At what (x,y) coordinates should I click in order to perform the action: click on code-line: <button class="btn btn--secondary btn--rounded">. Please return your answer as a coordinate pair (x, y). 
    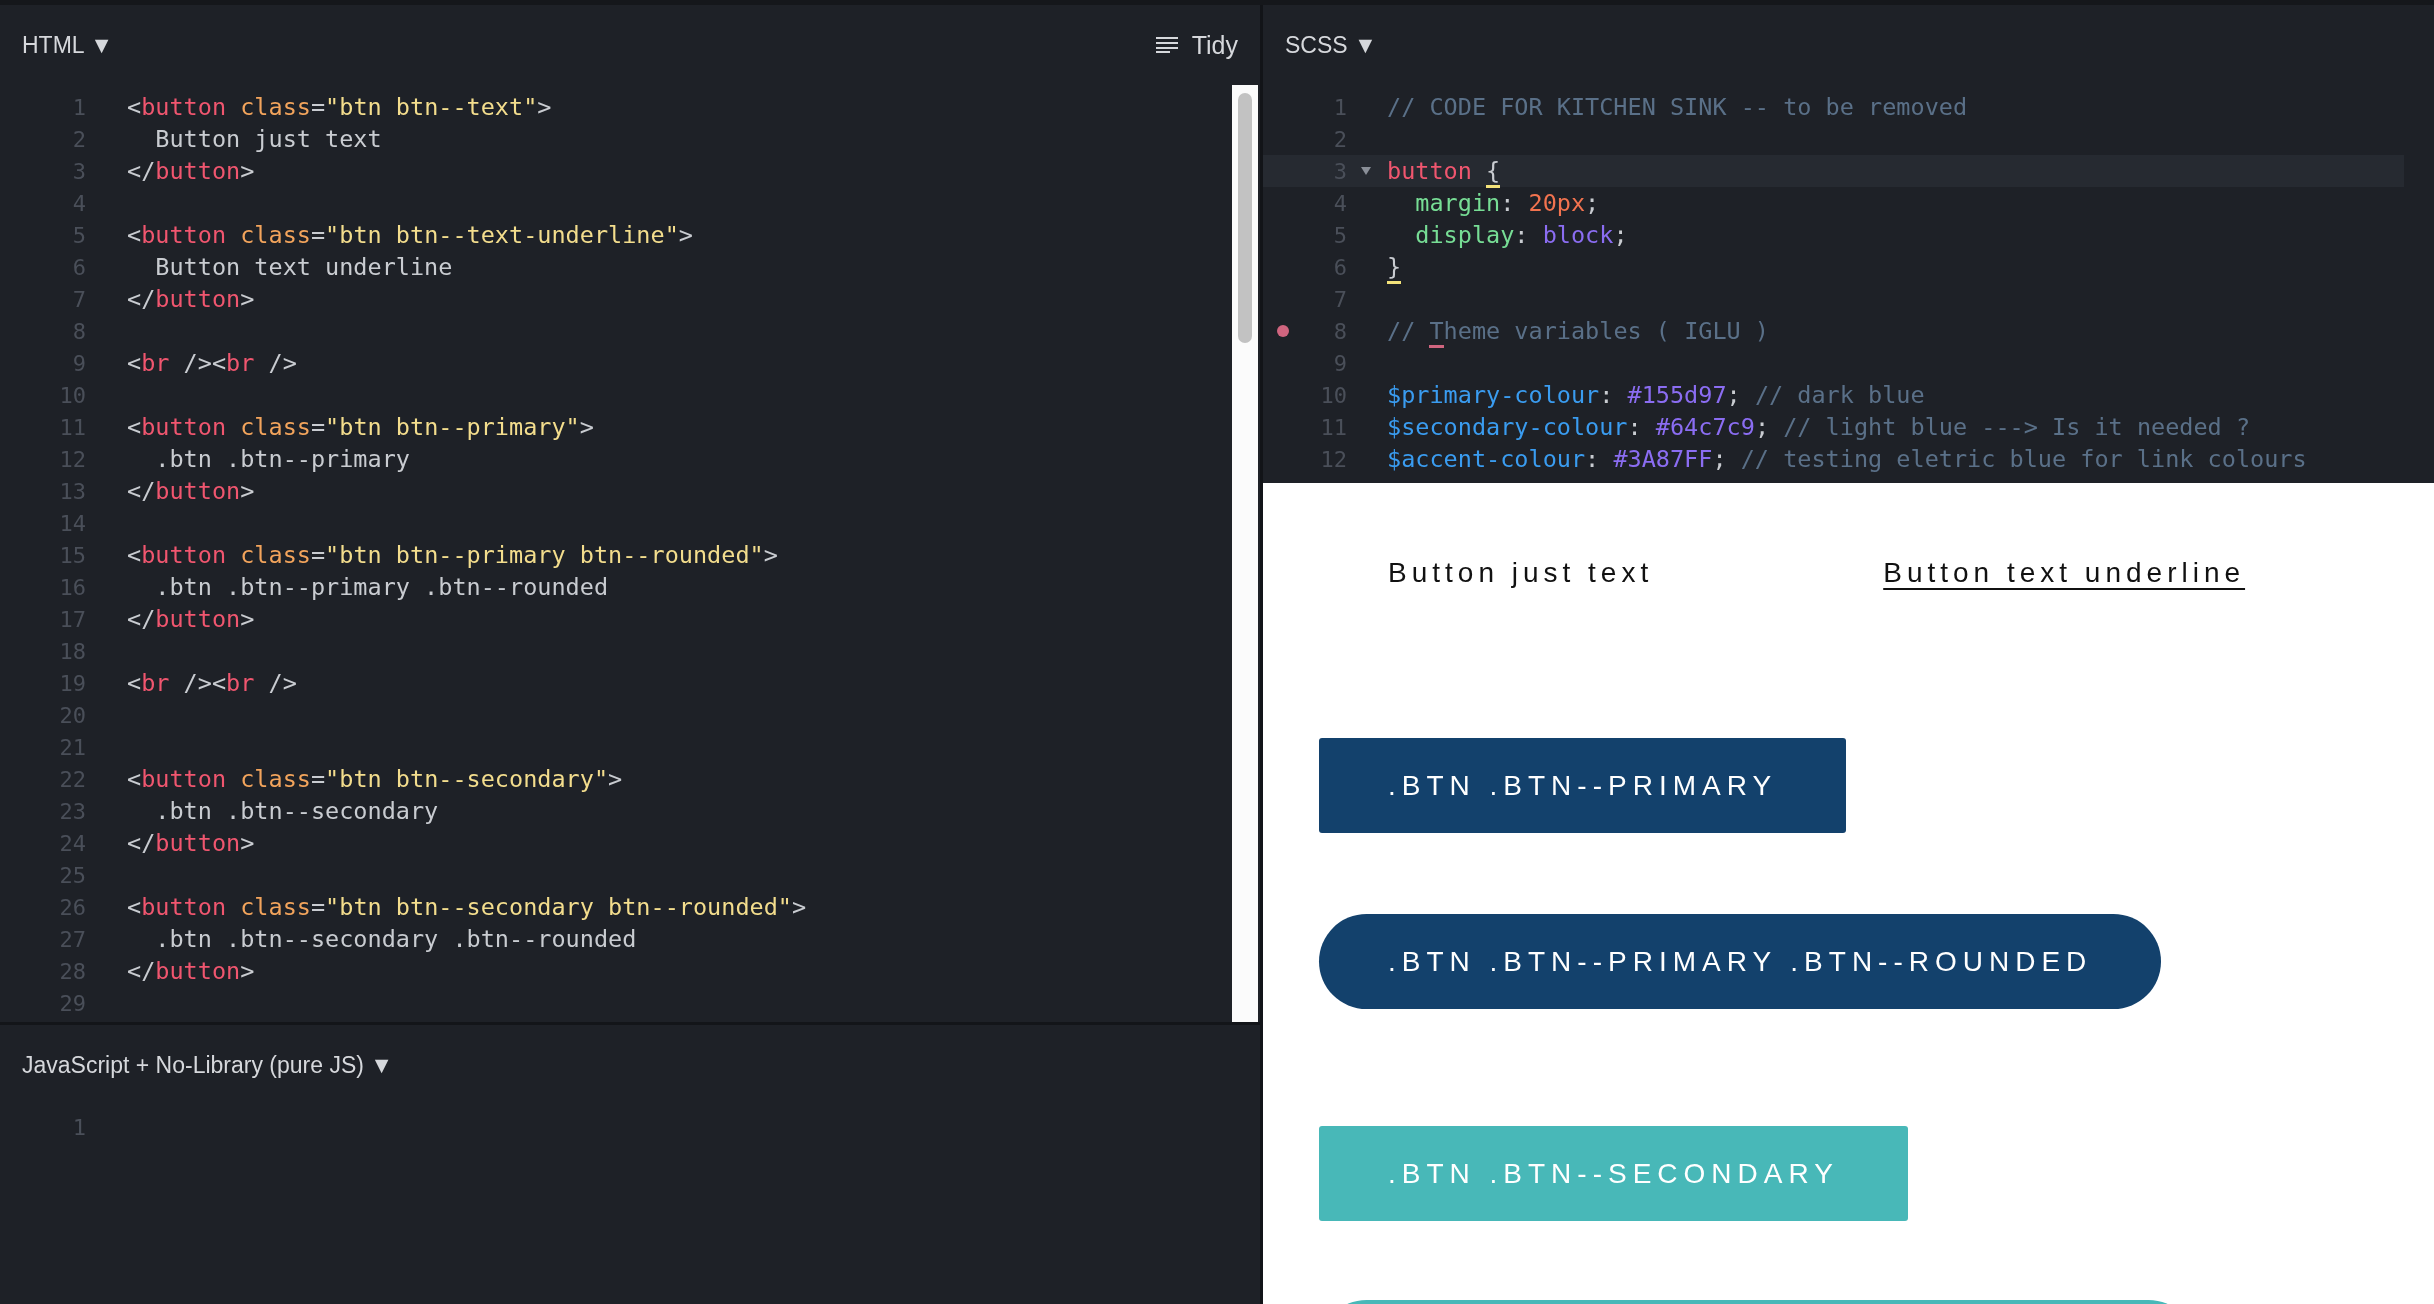
    Looking at the image, I should click on (467, 907).